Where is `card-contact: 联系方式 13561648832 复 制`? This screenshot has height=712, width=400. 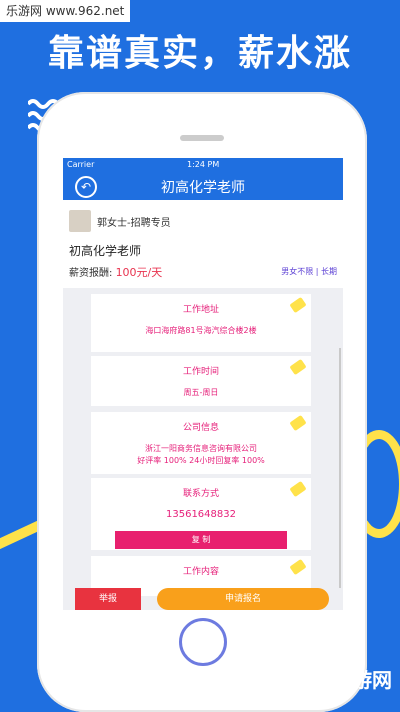
card-contact: 联系方式 13561648832 复 制 is located at coordinates (201, 514).